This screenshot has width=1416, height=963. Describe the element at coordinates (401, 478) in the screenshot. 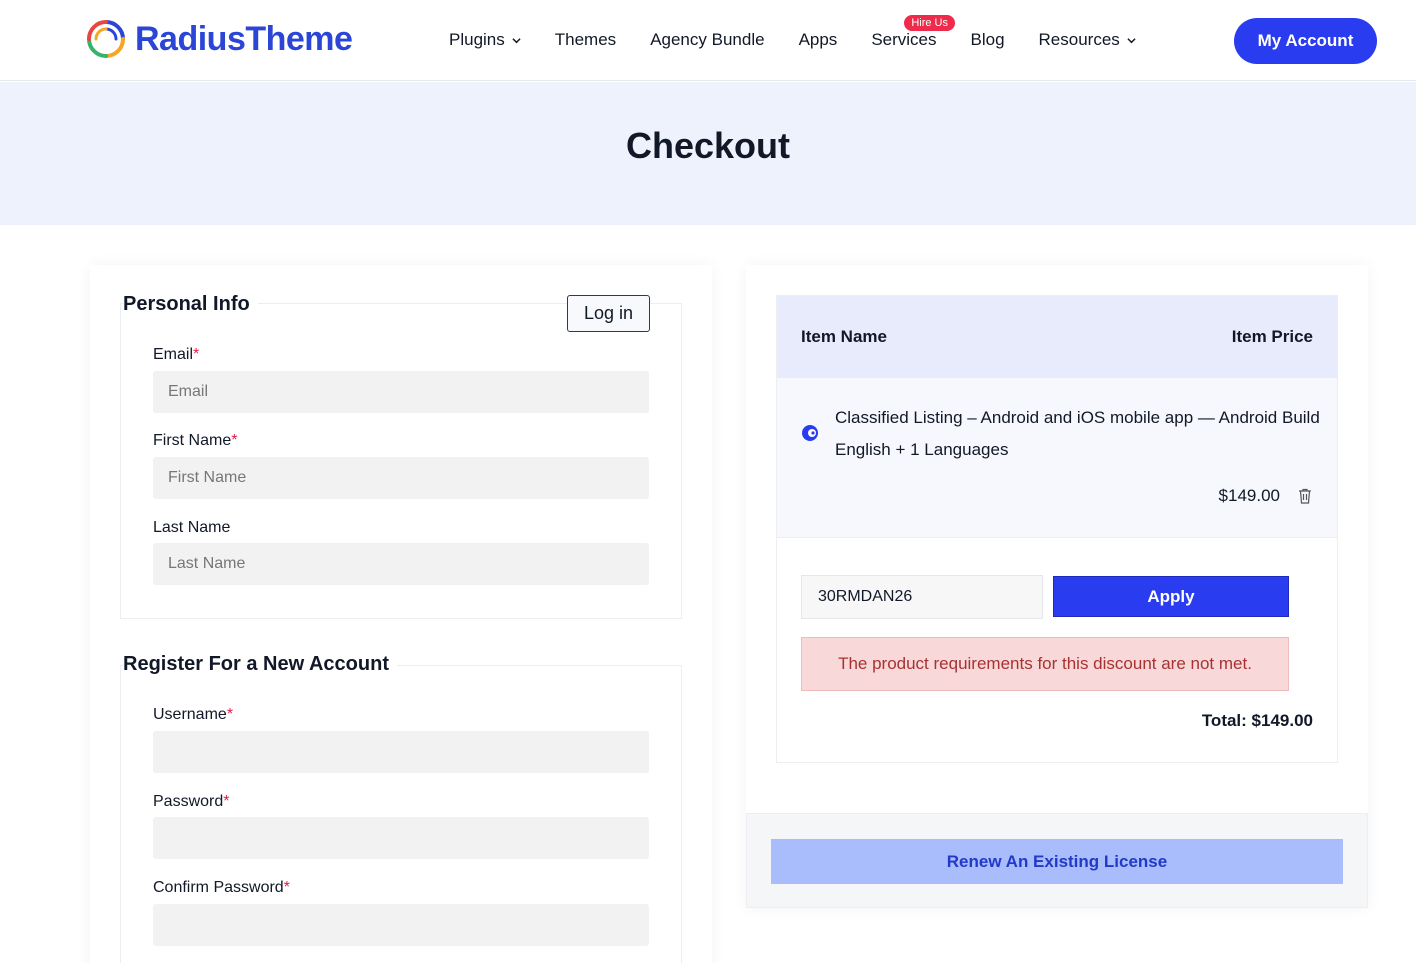

I see `first-name-field` at that location.